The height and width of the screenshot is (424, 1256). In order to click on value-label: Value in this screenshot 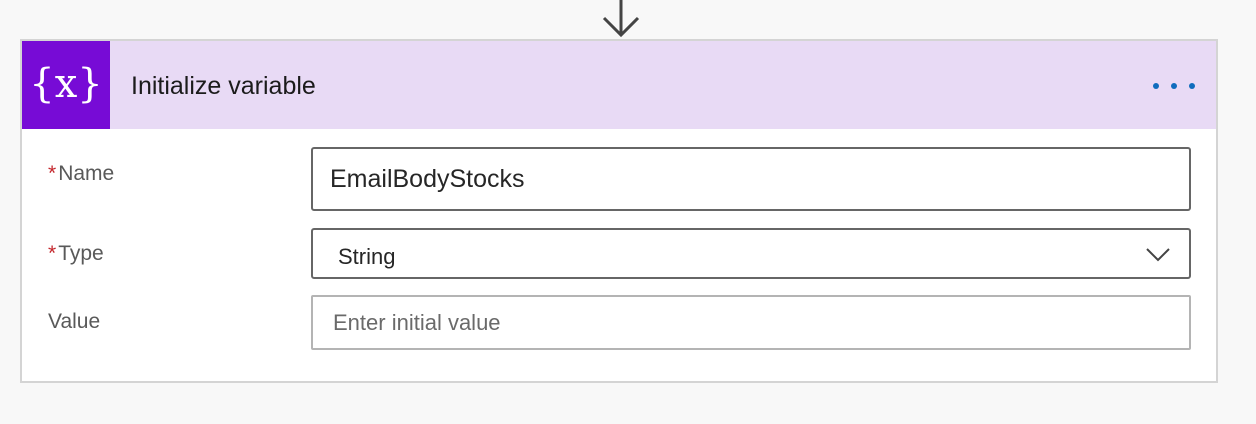, I will do `click(74, 322)`.